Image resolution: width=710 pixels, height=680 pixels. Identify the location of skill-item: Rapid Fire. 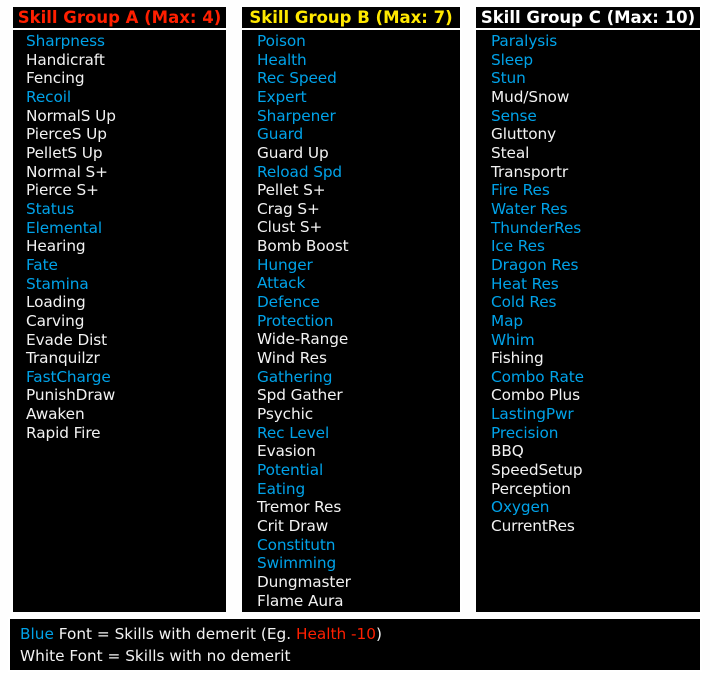
(63, 432).